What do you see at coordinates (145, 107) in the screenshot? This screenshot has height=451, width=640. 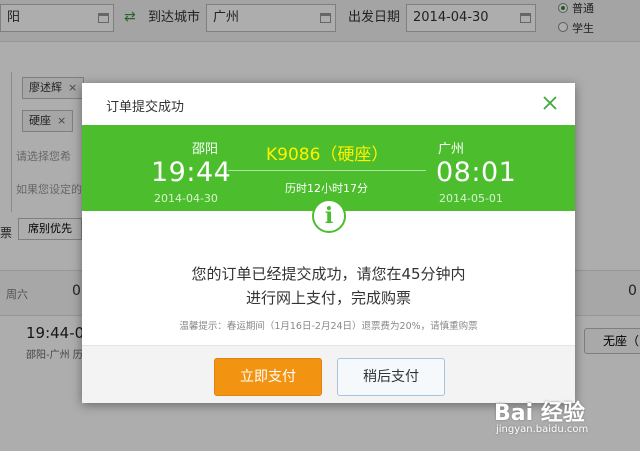 I see `dialog-title: 订单提交成功` at bounding box center [145, 107].